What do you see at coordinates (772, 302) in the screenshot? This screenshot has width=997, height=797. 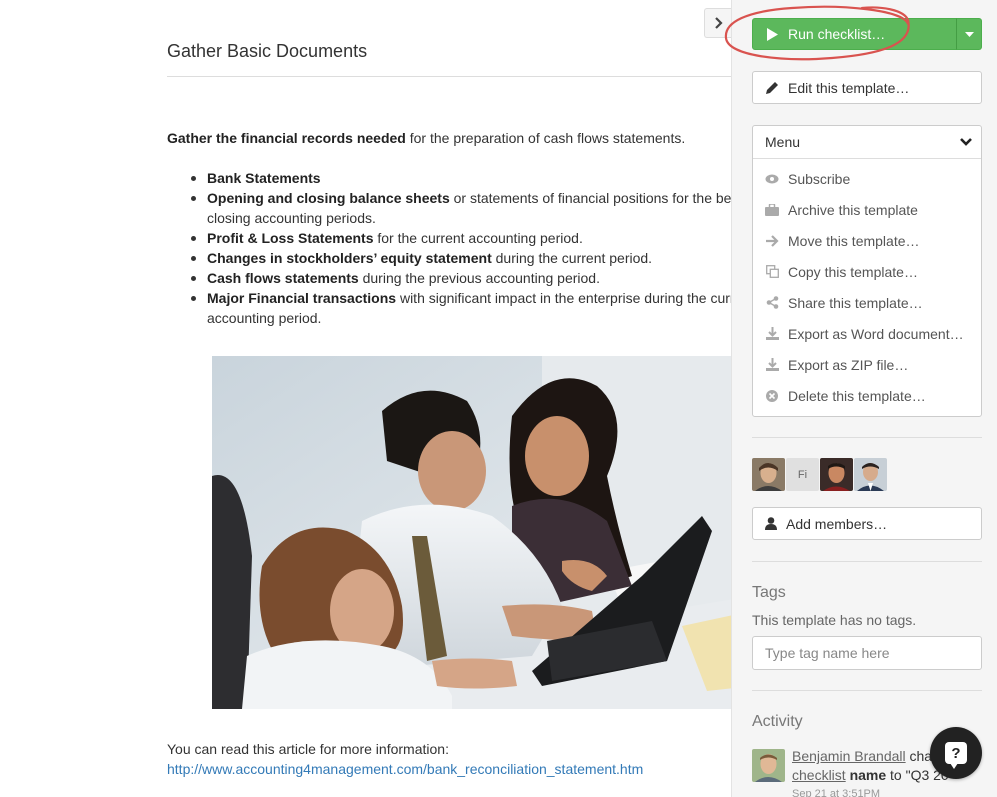 I see `share-icon` at bounding box center [772, 302].